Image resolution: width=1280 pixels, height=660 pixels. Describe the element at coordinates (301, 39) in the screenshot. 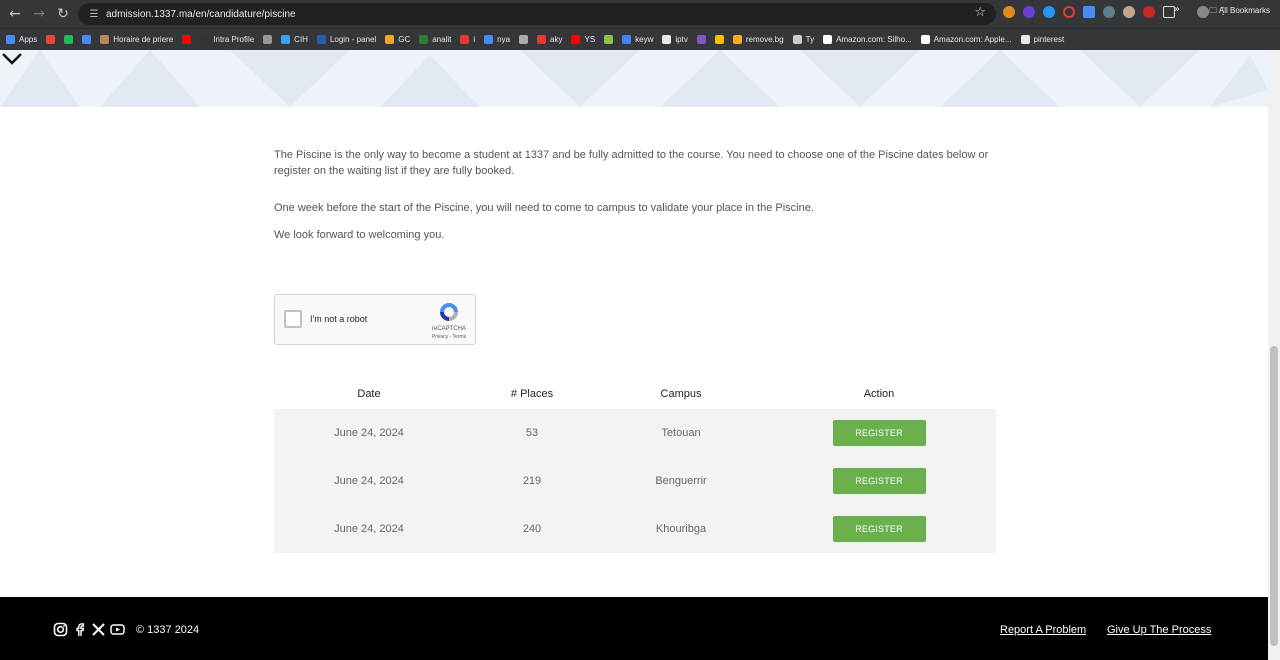

I see `bookmark-label: CIH` at that location.